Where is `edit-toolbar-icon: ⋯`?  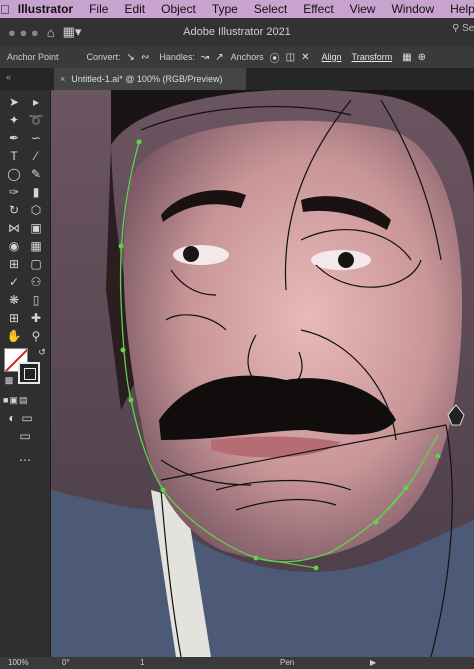
edit-toolbar-icon: ⋯ is located at coordinates (25, 460).